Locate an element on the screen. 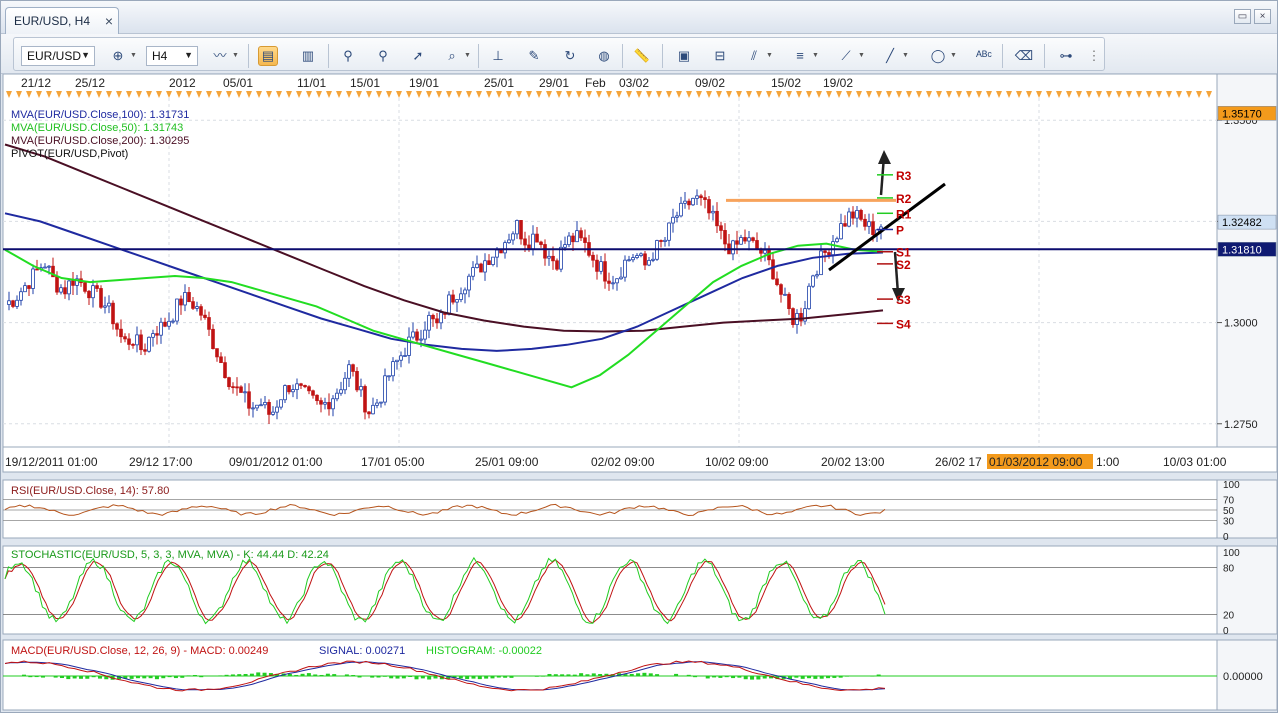  refresh-icon: ↻ is located at coordinates (570, 56).